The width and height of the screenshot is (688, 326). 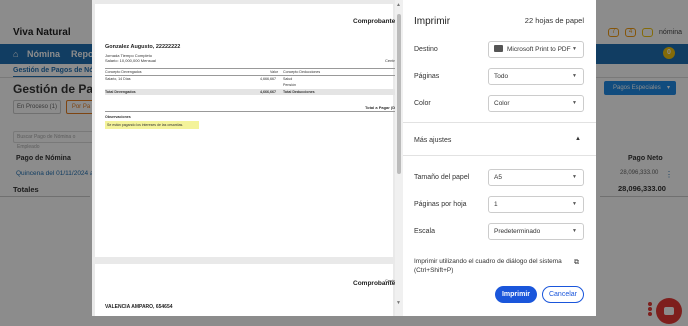 What do you see at coordinates (289, 85) in the screenshot?
I see `cell: Pensión` at bounding box center [289, 85].